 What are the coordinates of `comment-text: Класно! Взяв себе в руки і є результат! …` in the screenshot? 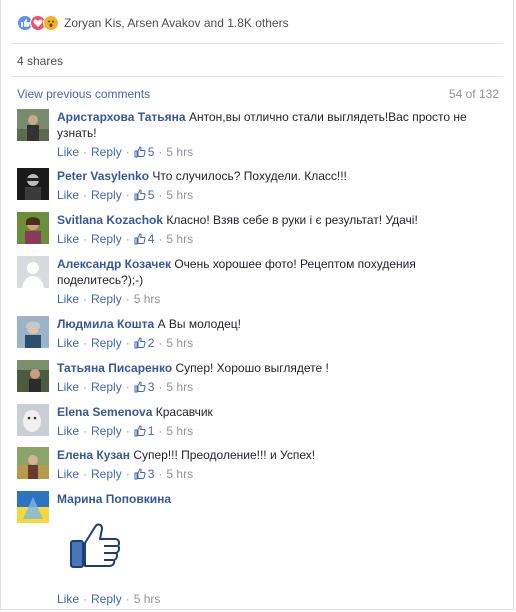 It's located at (292, 220).